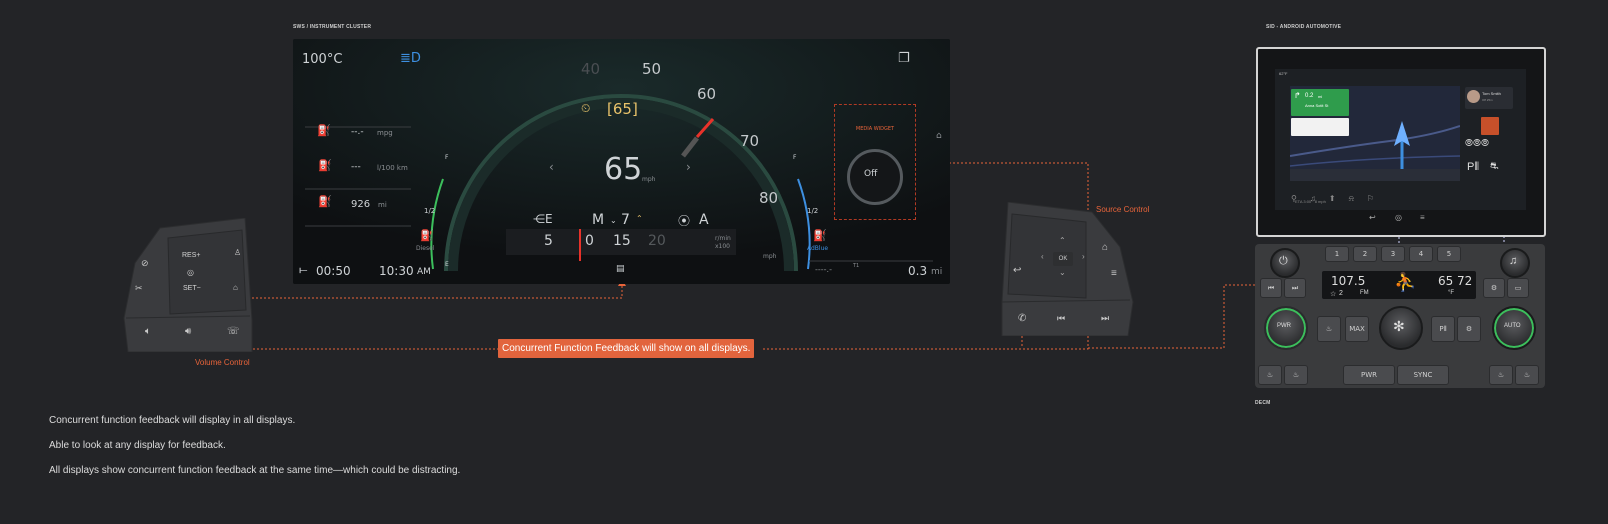 The width and height of the screenshot is (1608, 524). I want to click on cruise-icon: ◎, so click(190, 272).